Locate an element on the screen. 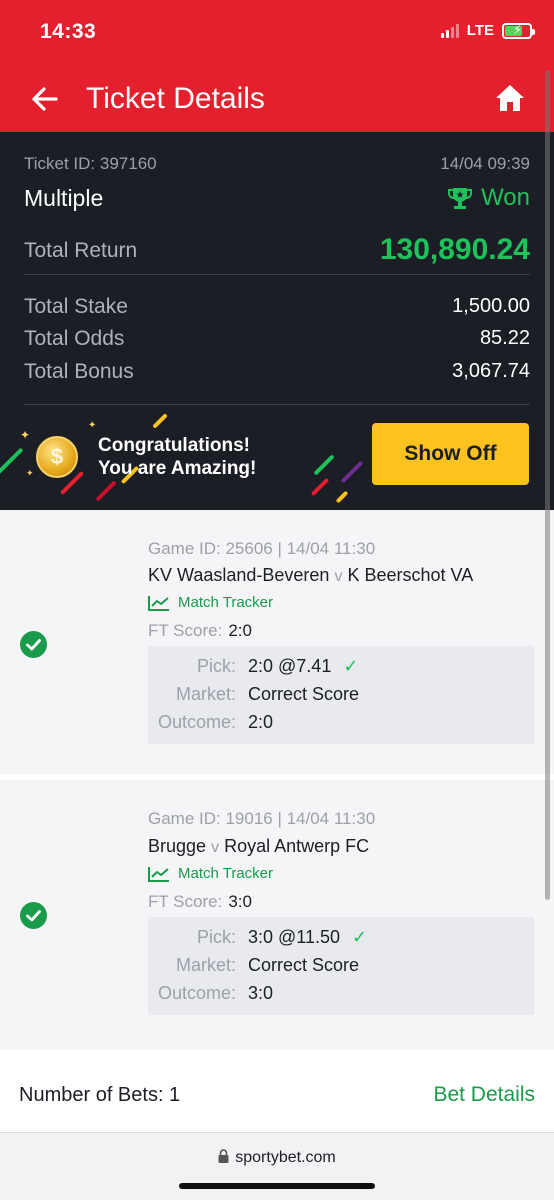 Image resolution: width=554 pixels, height=1200 pixels. congrats-line-1: Congratulations! is located at coordinates (174, 445).